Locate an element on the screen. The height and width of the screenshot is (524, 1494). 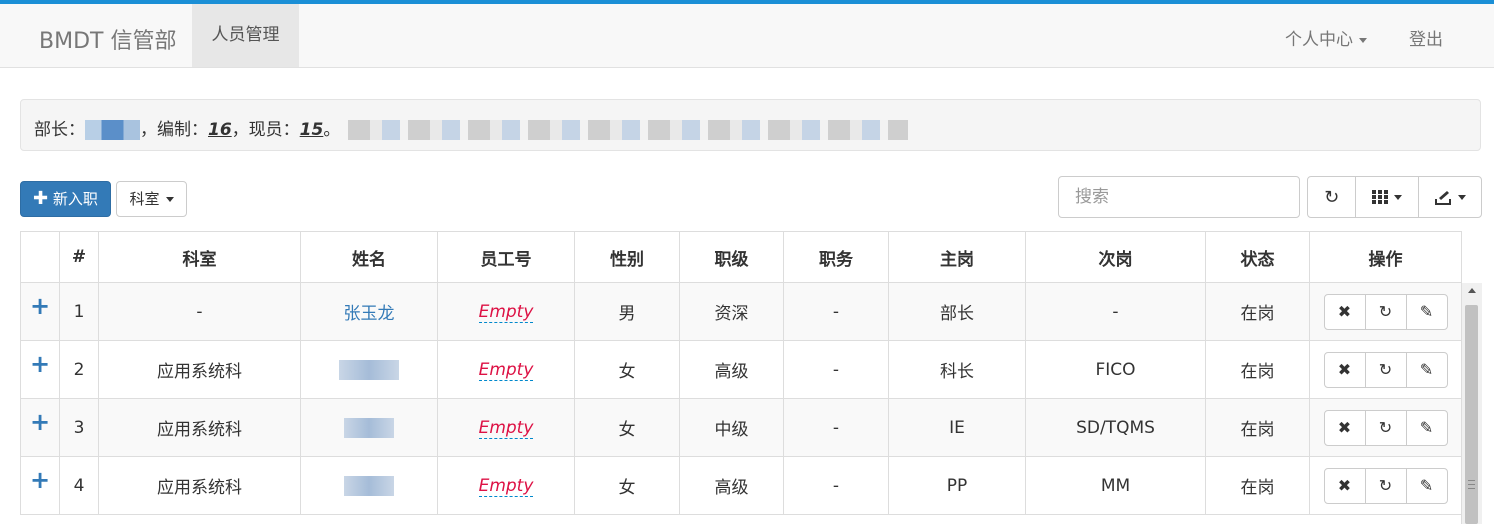
department-filter-dropdown: 科室 is located at coordinates (151, 199).